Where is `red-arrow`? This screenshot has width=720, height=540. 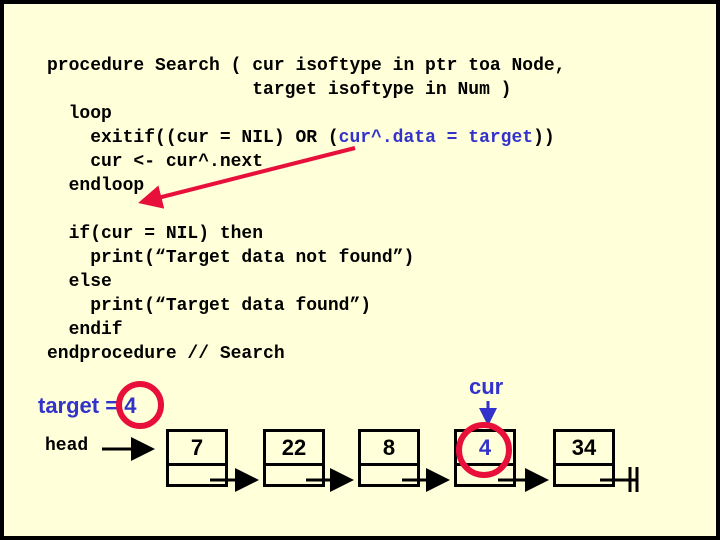
red-arrow is located at coordinates (247, 177).